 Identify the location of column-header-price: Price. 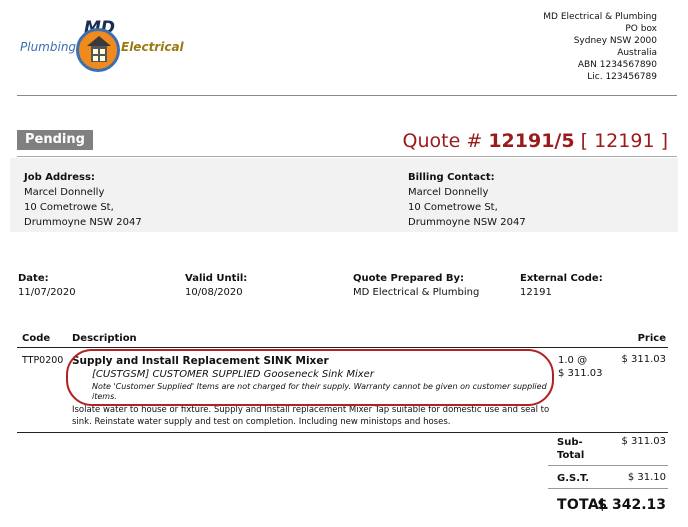
(651, 338).